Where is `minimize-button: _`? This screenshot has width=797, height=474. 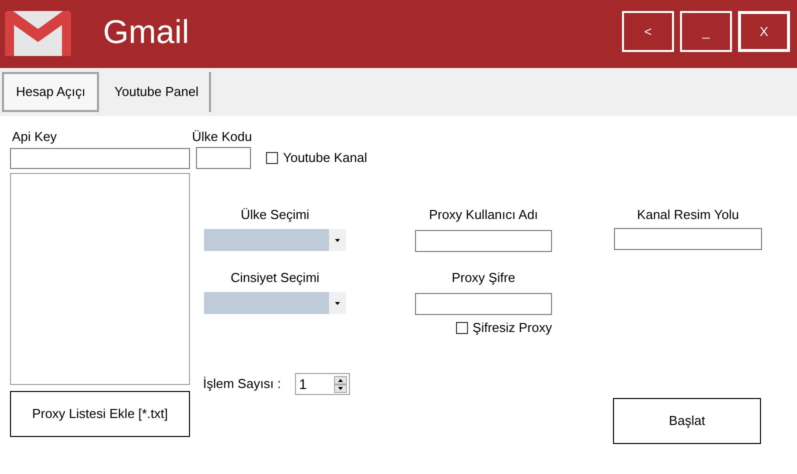 minimize-button: _ is located at coordinates (706, 31).